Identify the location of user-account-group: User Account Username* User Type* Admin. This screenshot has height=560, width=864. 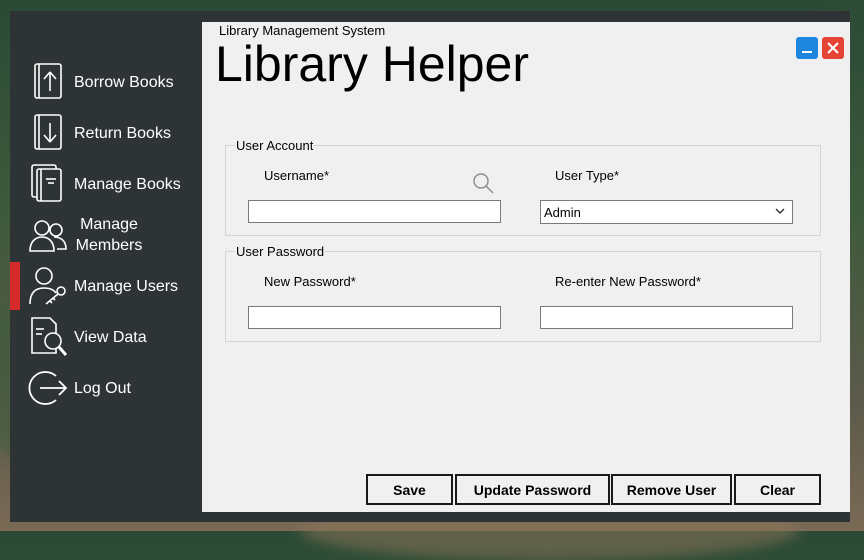
(523, 187).